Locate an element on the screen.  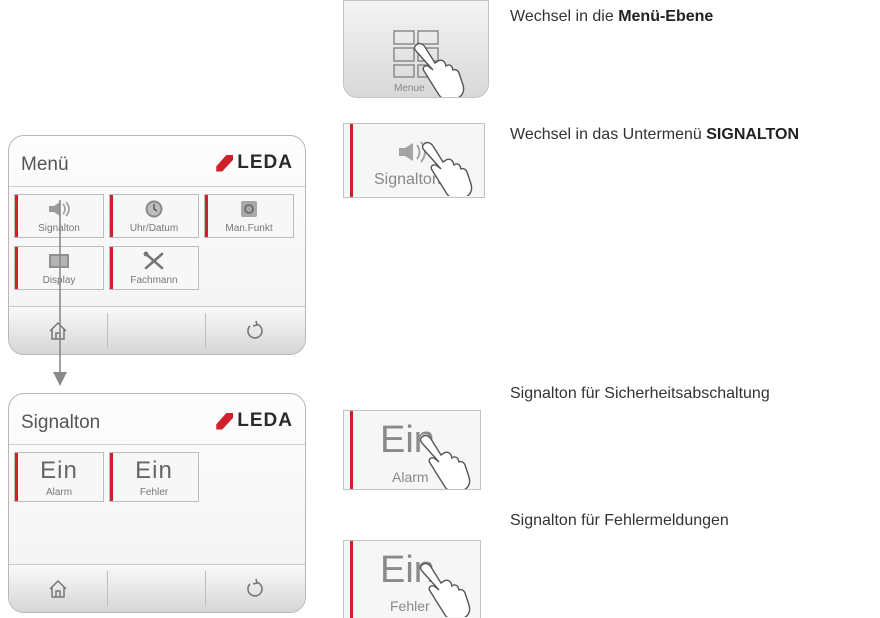
bottom-bar is located at coordinates (157, 588).